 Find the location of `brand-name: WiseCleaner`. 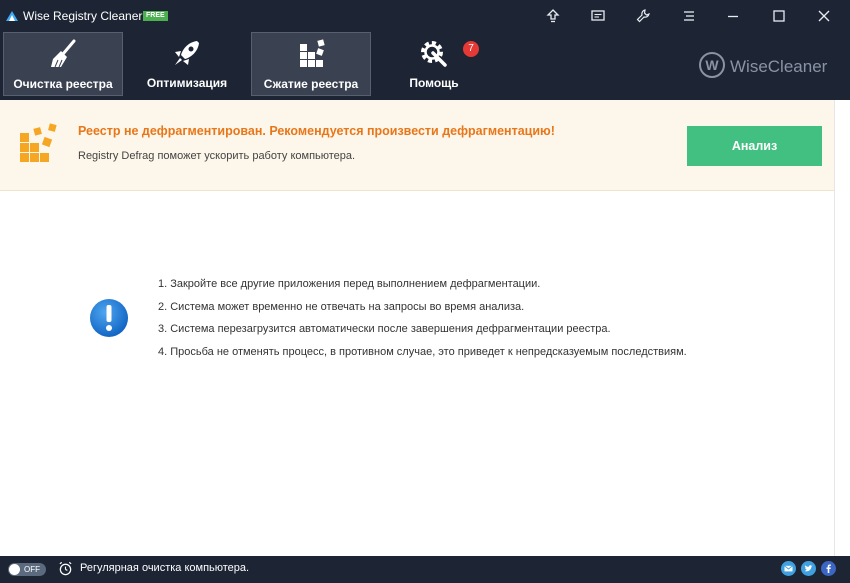

brand-name: WiseCleaner is located at coordinates (779, 66).